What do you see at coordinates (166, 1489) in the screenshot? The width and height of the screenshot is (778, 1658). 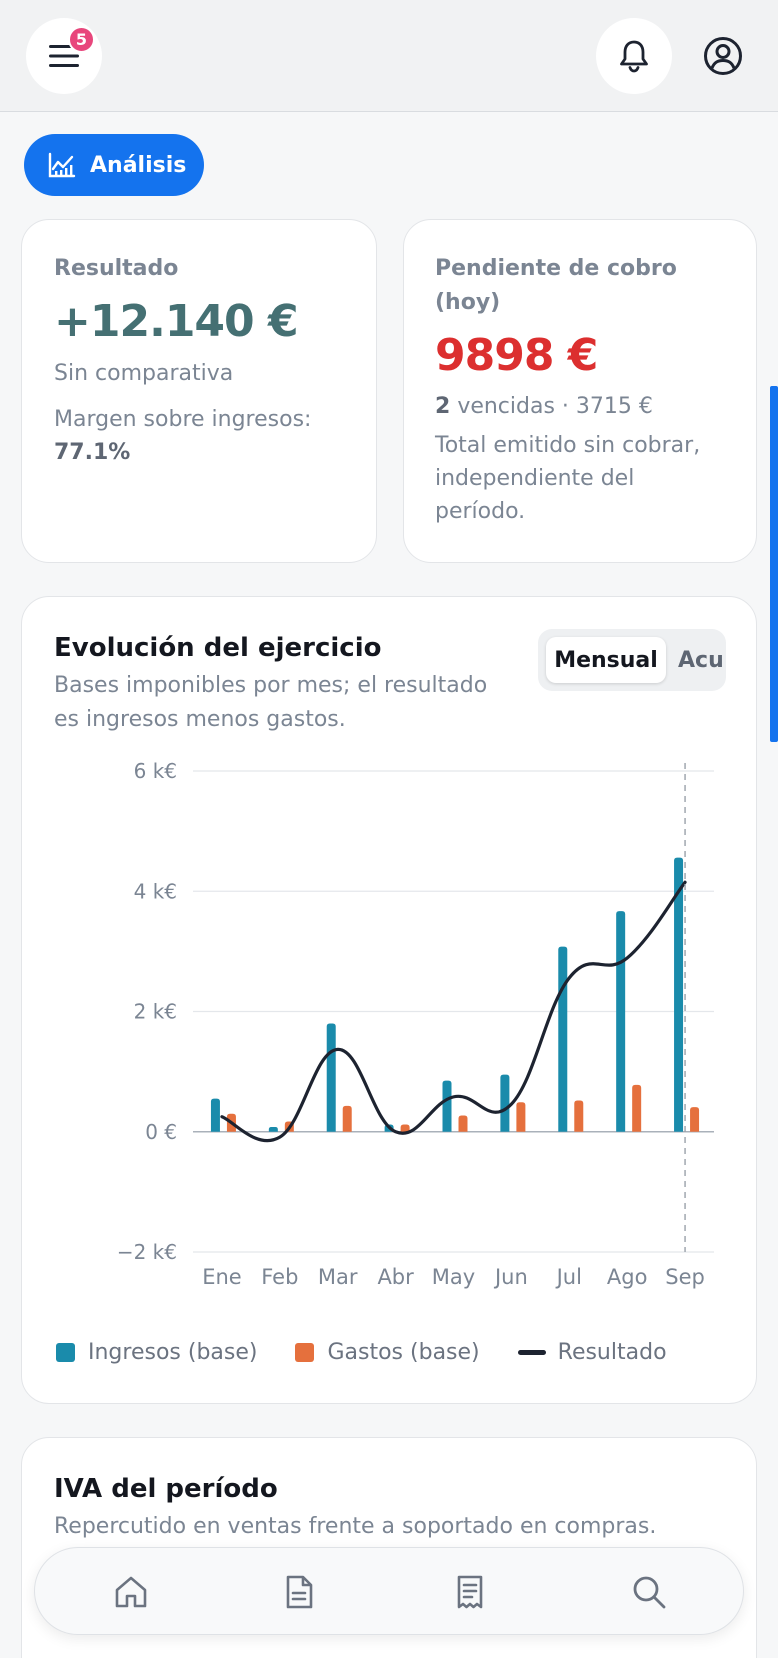 I see `vat-title: IVA del período` at bounding box center [166, 1489].